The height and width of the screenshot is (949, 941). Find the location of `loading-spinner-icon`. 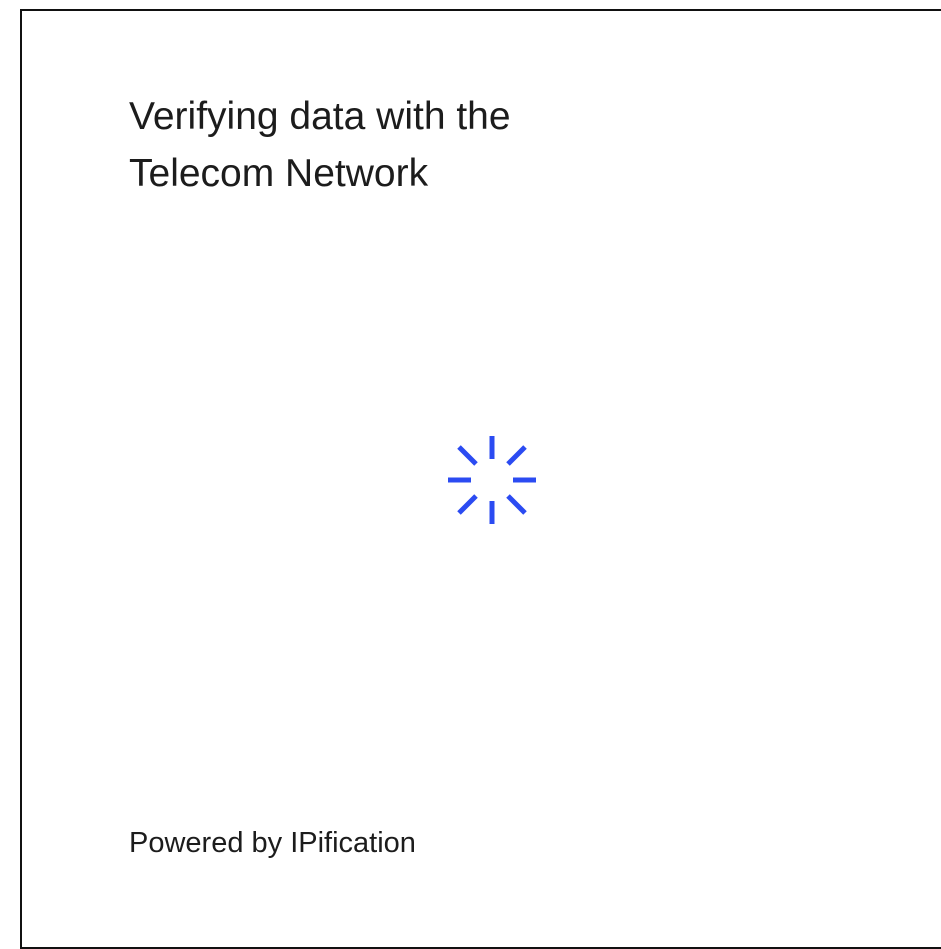

loading-spinner-icon is located at coordinates (492, 480).